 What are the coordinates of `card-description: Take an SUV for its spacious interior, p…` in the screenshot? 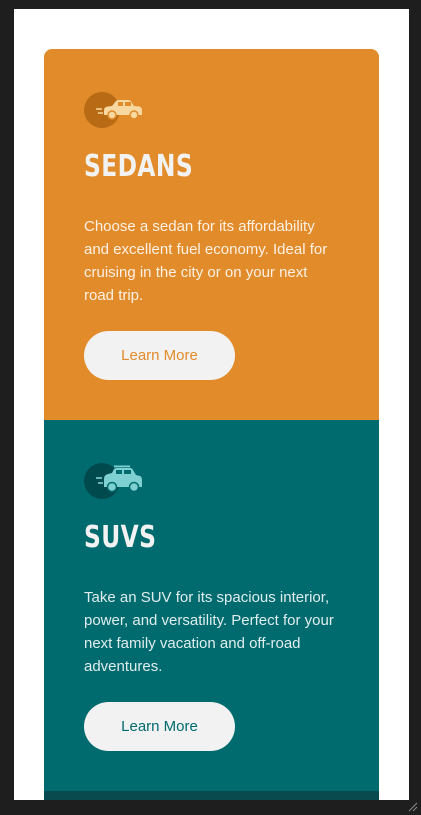 It's located at (209, 632).